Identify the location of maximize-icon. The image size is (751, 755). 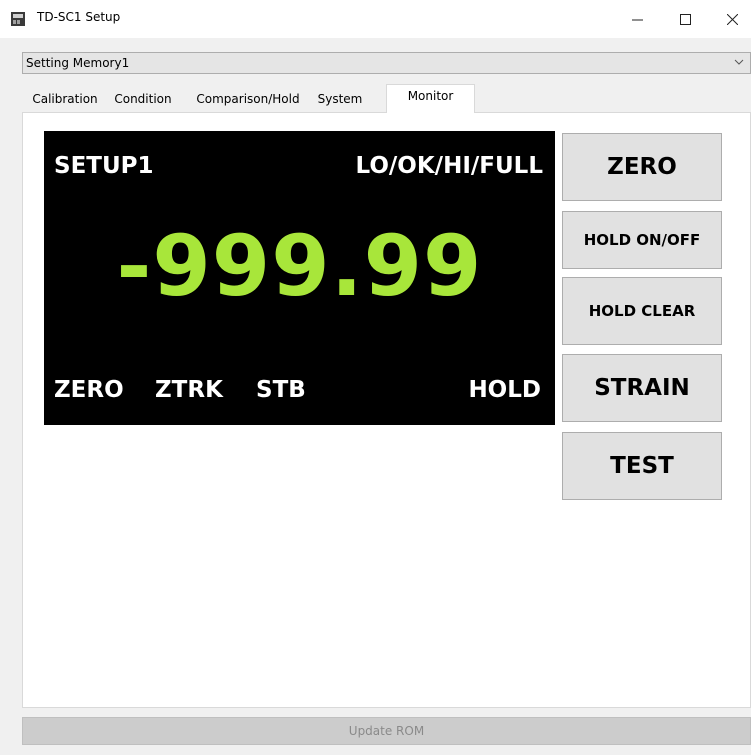
(685, 19).